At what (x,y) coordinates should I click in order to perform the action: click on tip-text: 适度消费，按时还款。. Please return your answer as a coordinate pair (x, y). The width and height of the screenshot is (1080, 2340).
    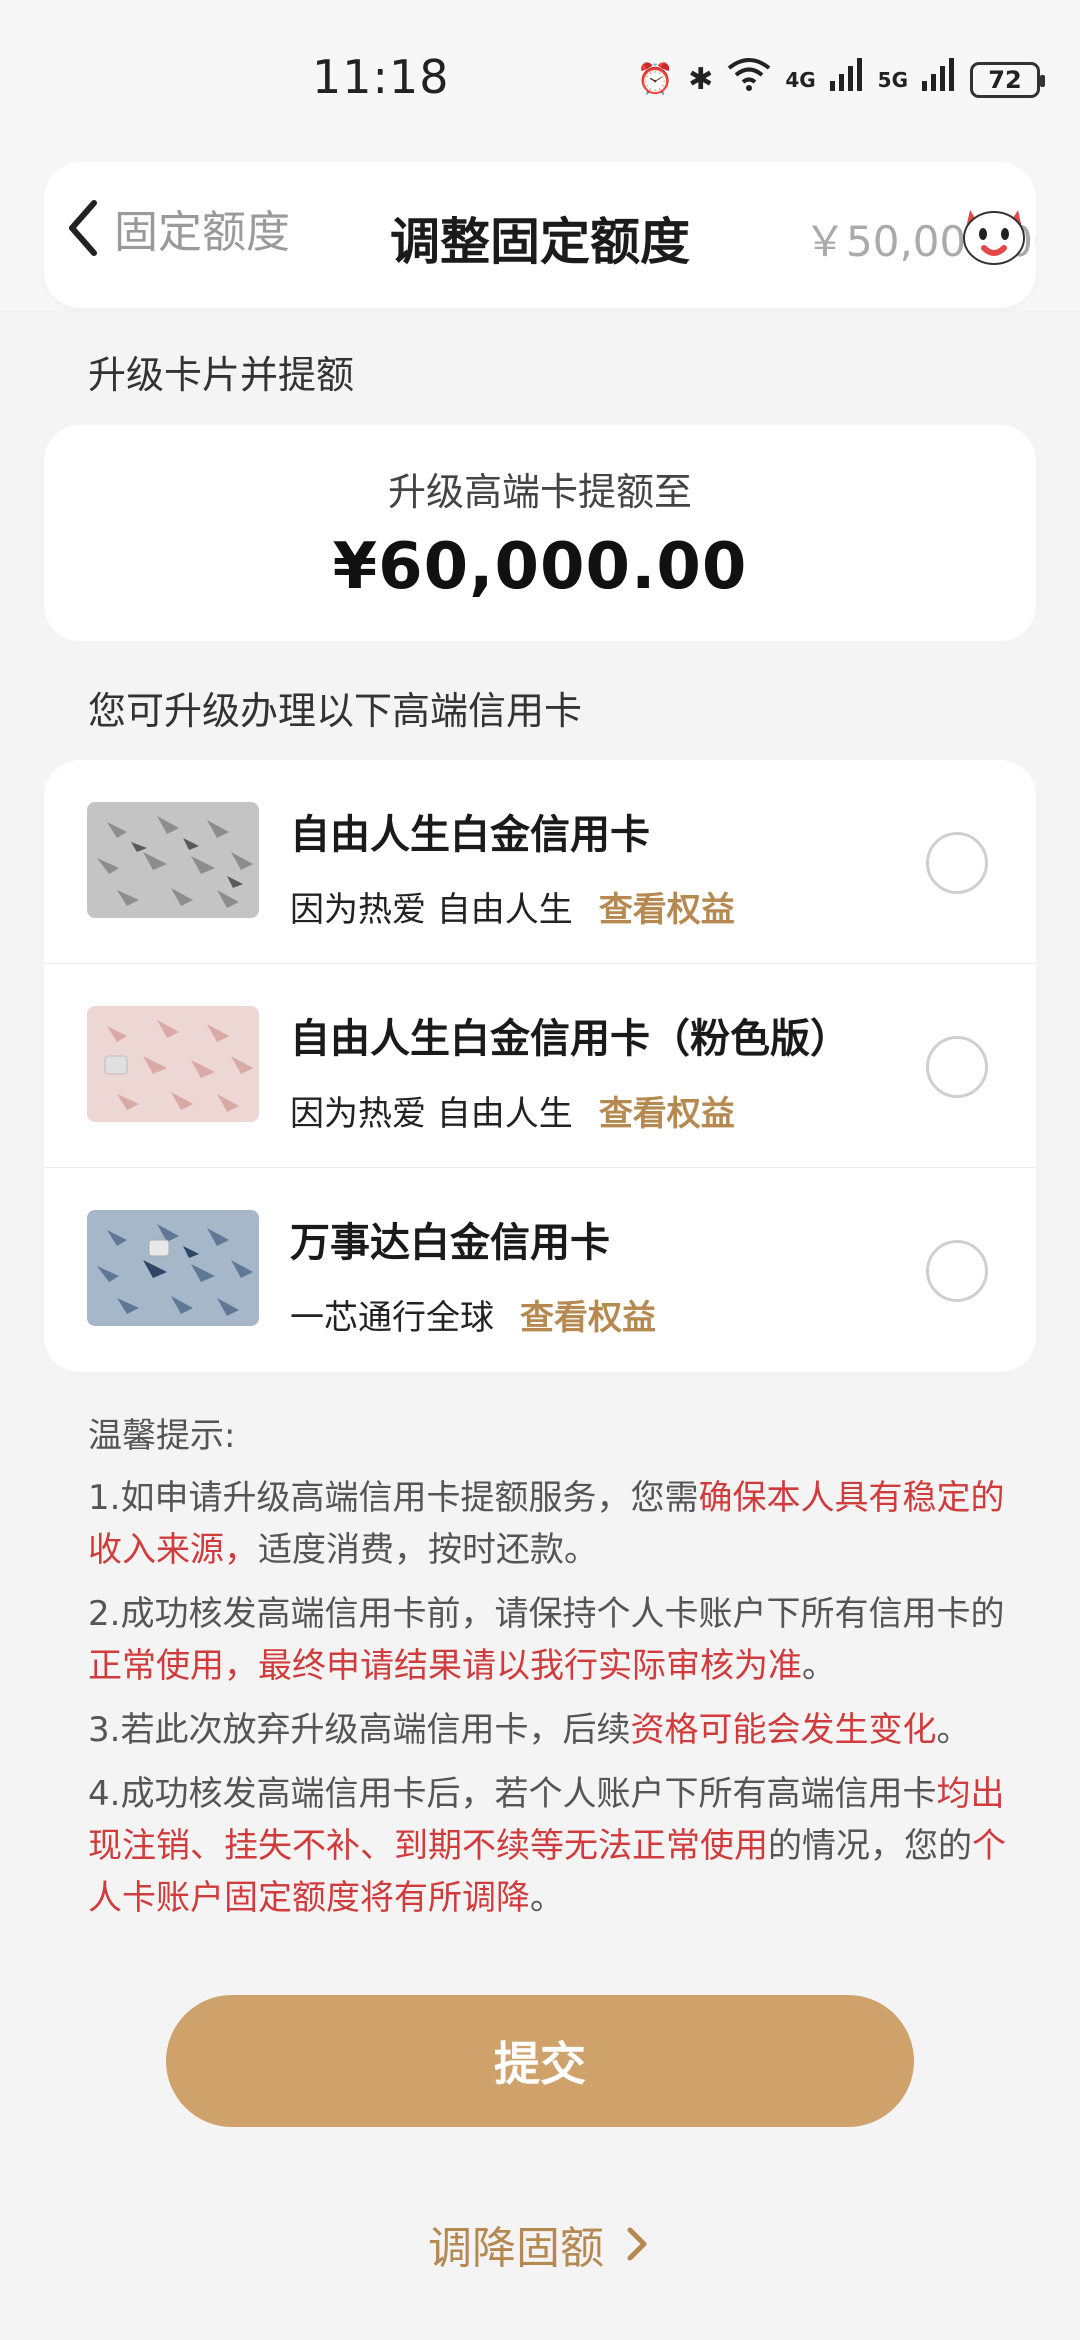
    Looking at the image, I should click on (428, 1550).